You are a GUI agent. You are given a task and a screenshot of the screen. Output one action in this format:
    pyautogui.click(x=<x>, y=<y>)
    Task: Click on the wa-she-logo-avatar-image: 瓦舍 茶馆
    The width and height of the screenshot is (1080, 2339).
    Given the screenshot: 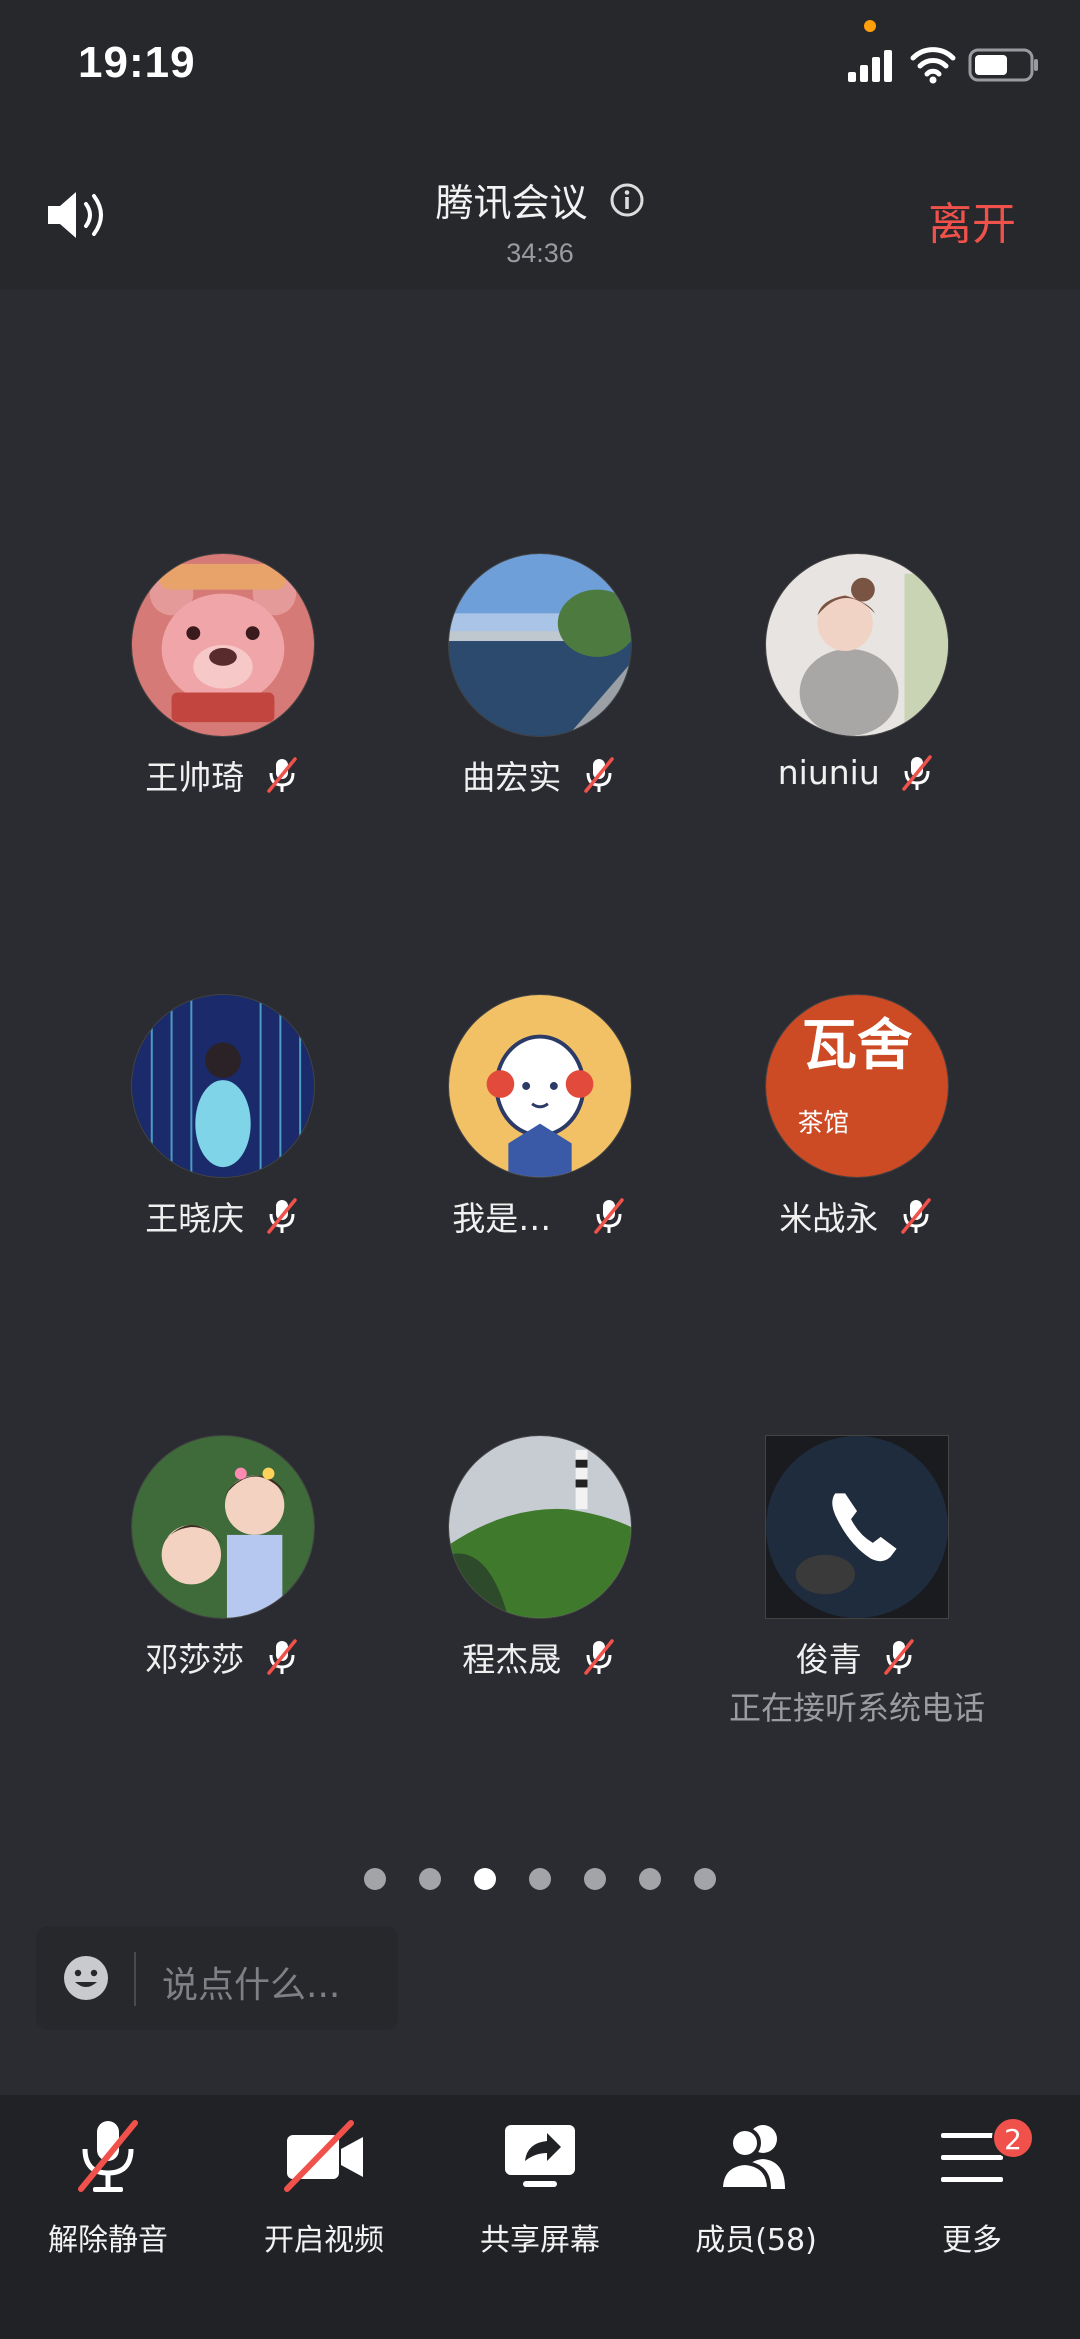 What is the action you would take?
    pyautogui.click(x=857, y=1086)
    